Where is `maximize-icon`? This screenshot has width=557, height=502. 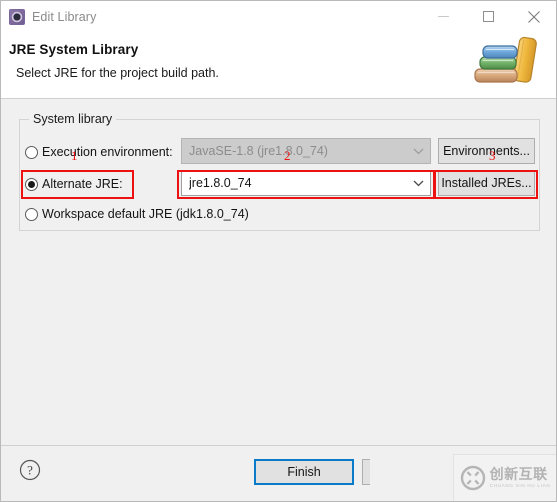
maximize-icon is located at coordinates (488, 16).